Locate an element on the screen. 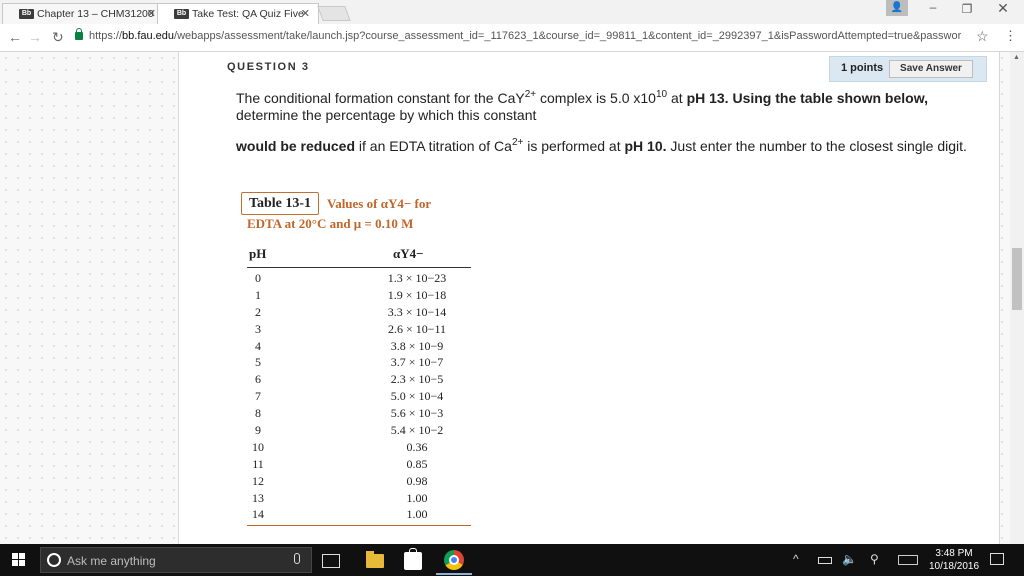  tab-chapter-13: Bb Chapter 13 – CHM31200 ✕ is located at coordinates (83, 13).